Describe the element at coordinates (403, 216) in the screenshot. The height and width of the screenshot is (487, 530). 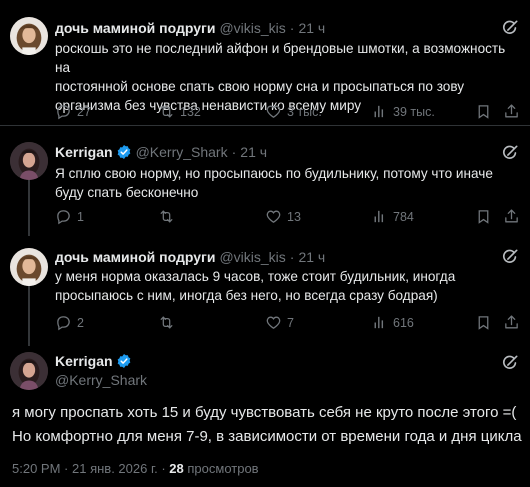
I see `views-count: 784` at that location.